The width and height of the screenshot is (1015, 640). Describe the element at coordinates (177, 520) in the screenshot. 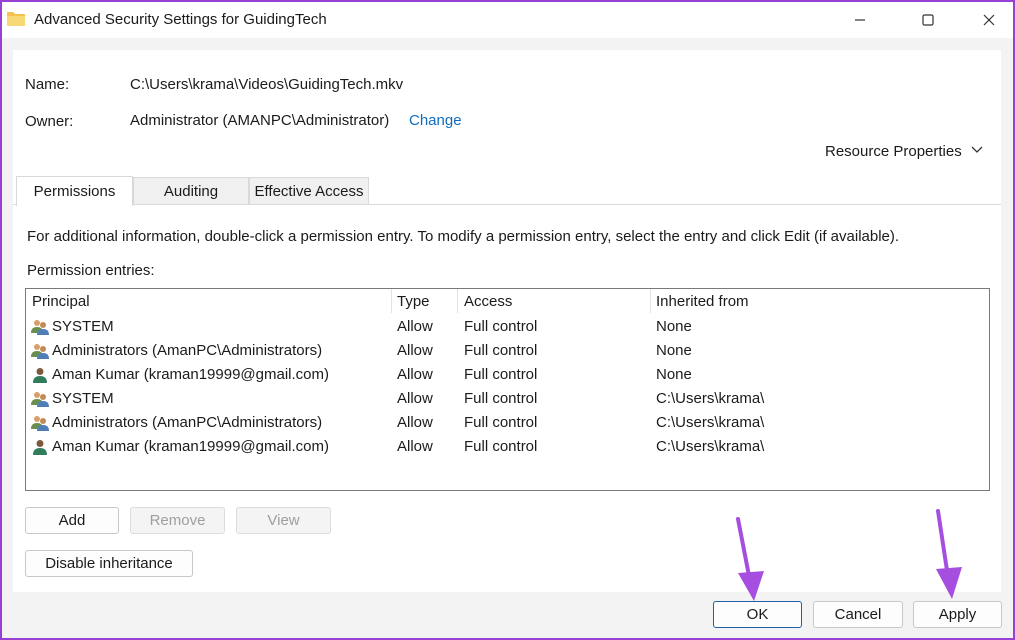

I see `remove-button: Remove` at that location.